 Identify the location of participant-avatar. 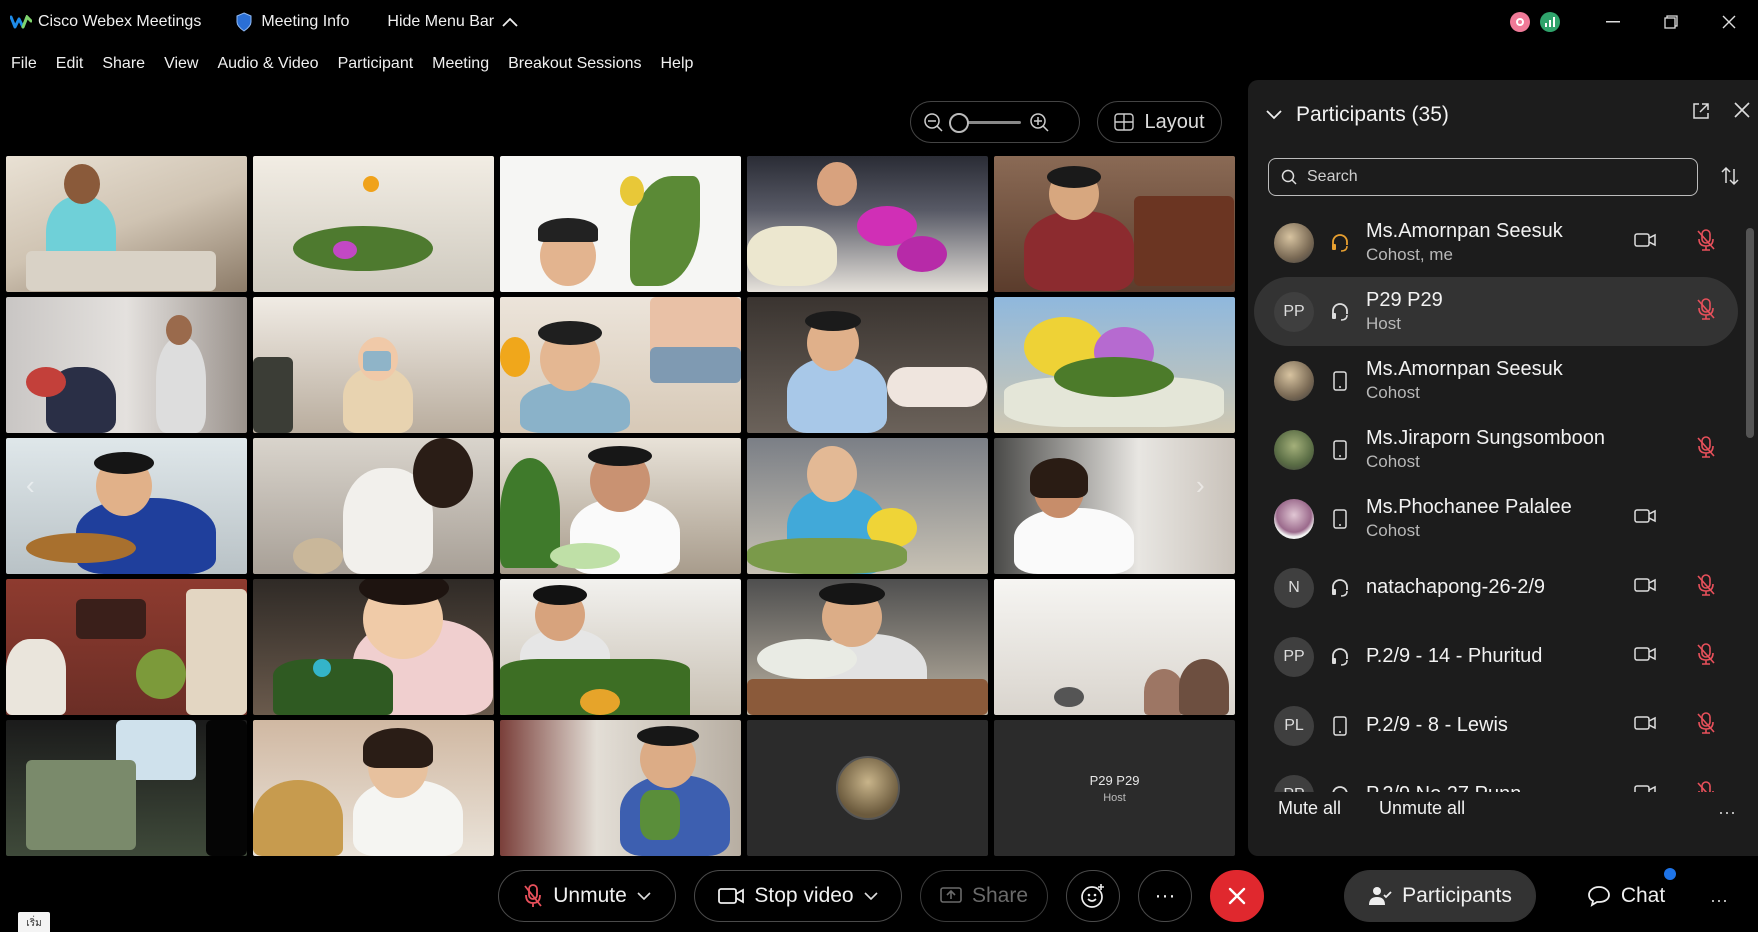
(1294, 518).